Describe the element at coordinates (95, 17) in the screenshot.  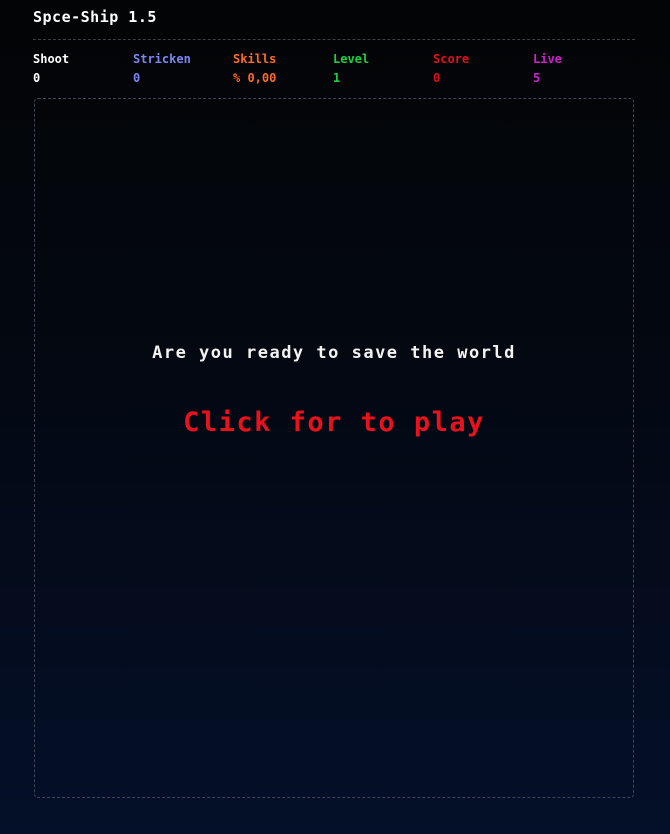
I see `game-title: Spce-Ship 1.5` at that location.